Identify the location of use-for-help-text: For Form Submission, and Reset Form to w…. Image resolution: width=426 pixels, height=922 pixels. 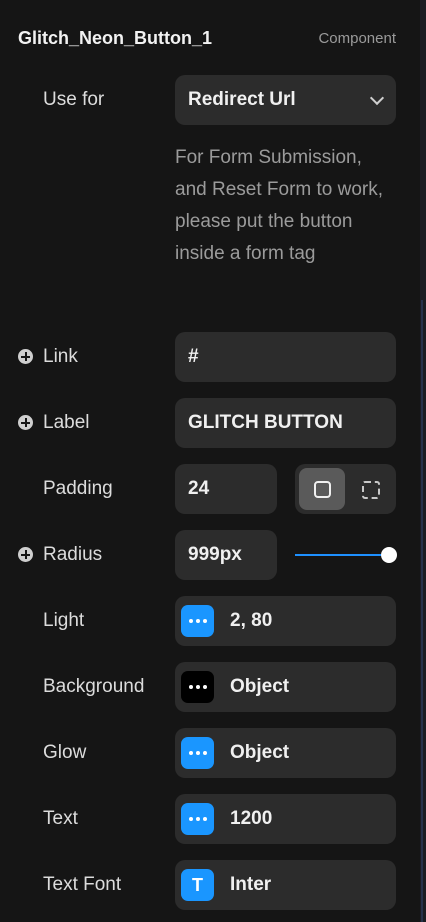
(279, 205).